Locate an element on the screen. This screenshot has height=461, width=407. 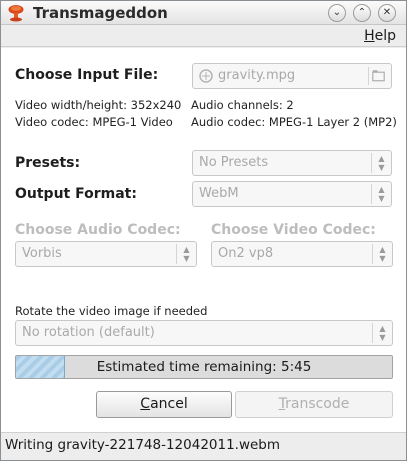
maximize-button: ⌃ is located at coordinates (362, 13).